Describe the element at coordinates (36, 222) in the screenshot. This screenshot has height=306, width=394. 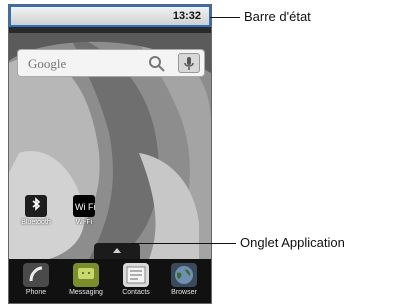
I see `shortcut-label: Bluetooth` at that location.